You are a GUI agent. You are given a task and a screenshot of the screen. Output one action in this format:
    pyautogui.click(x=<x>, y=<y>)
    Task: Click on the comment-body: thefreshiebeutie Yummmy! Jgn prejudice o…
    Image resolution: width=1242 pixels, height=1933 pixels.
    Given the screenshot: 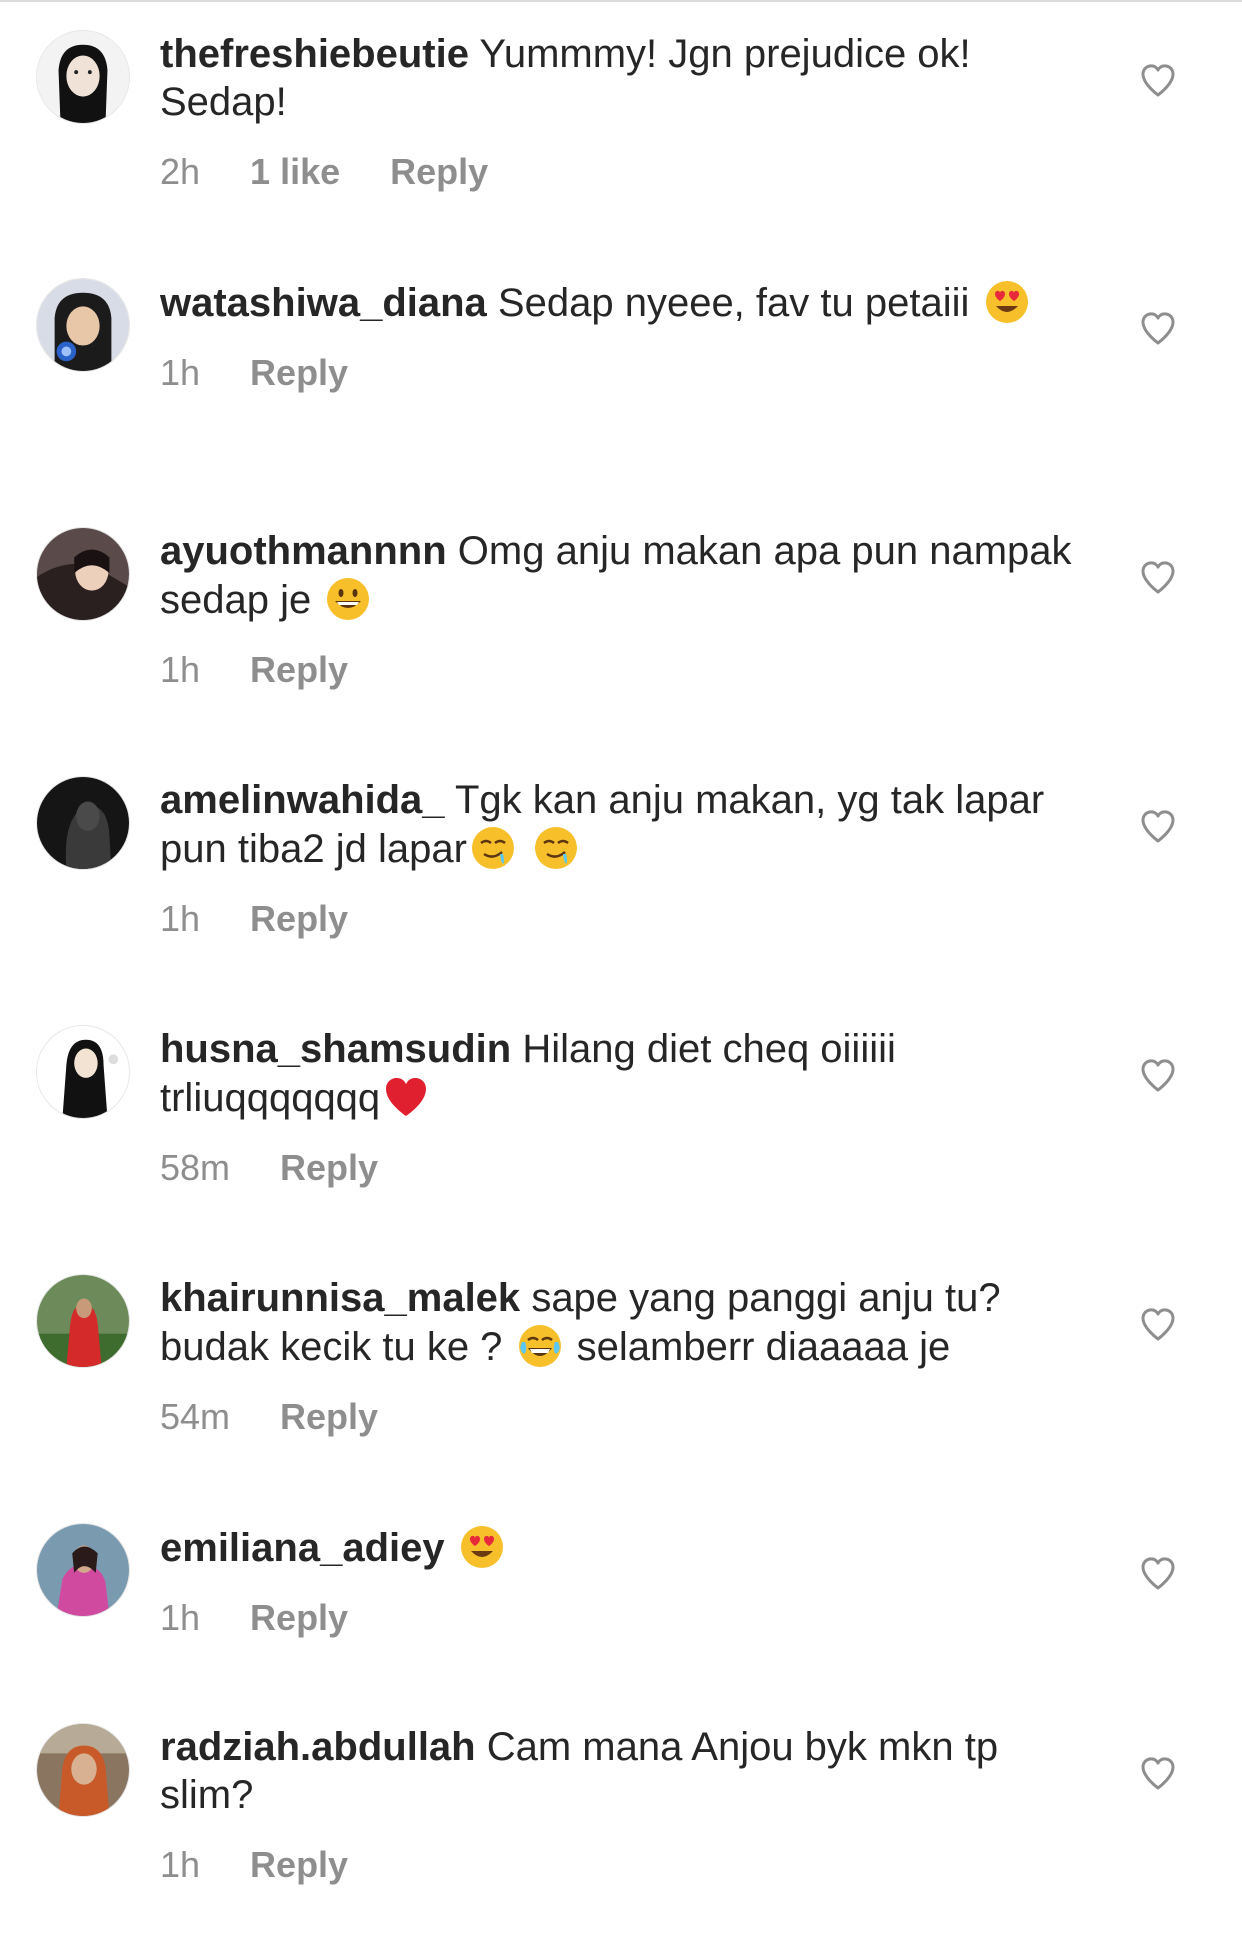 What is the action you would take?
    pyautogui.click(x=625, y=112)
    